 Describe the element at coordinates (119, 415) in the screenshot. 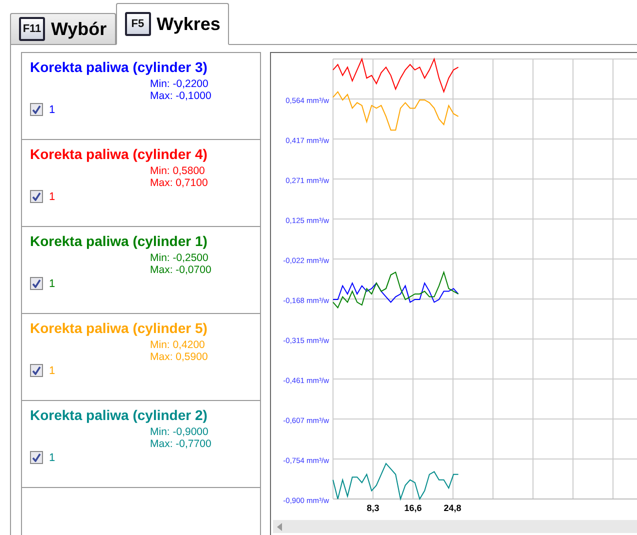

I see `series-title: Korekta paliwa (cylinder 2)` at that location.